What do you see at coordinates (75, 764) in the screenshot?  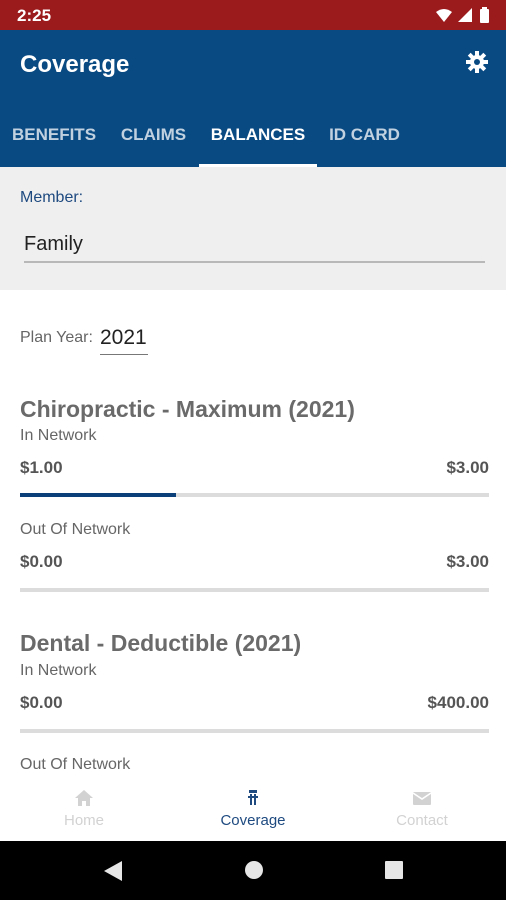 I see `dental-out-network-label: Out Of Network` at bounding box center [75, 764].